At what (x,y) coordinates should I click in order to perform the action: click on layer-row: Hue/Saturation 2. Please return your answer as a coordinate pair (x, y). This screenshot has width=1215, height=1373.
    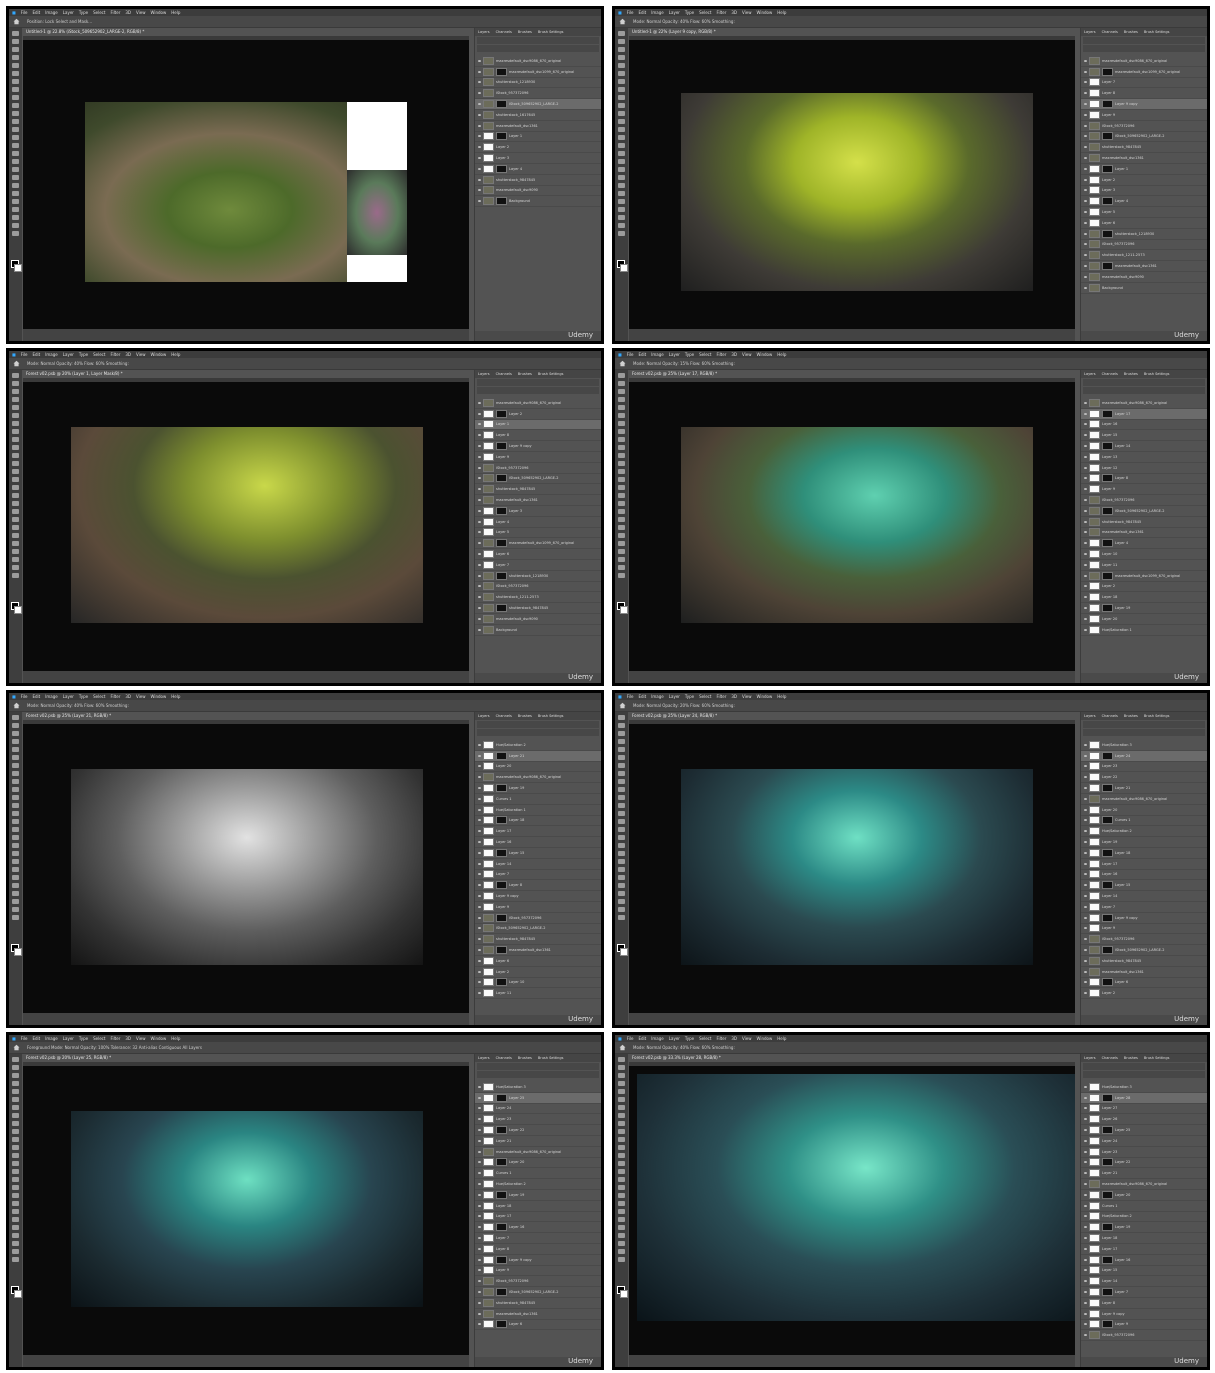
    Looking at the image, I should click on (1144, 832).